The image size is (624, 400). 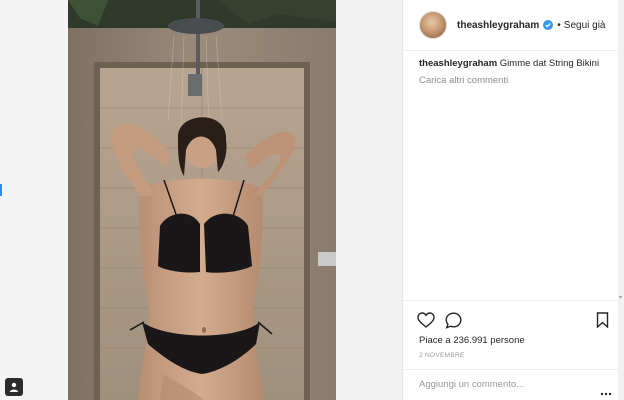 What do you see at coordinates (1, 190) in the screenshot?
I see `left-edge-marker` at bounding box center [1, 190].